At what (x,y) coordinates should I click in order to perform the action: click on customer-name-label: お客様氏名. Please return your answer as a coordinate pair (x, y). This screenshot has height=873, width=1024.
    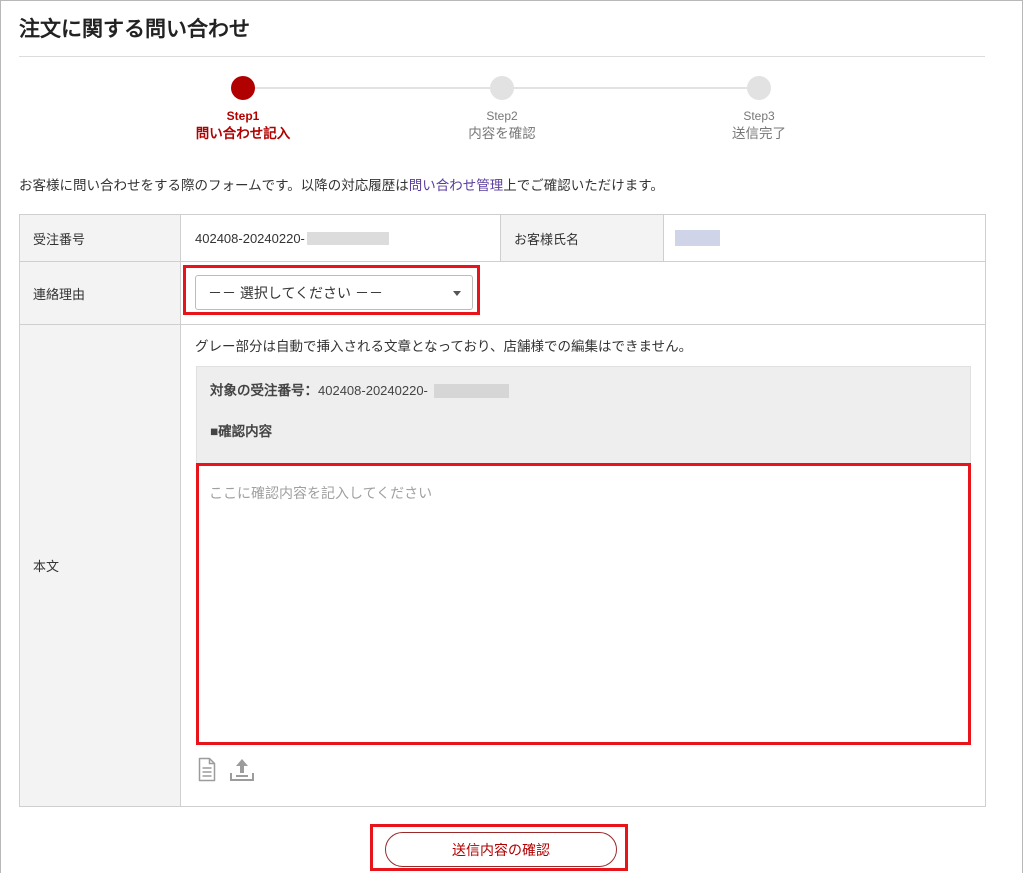
    Looking at the image, I should click on (582, 238).